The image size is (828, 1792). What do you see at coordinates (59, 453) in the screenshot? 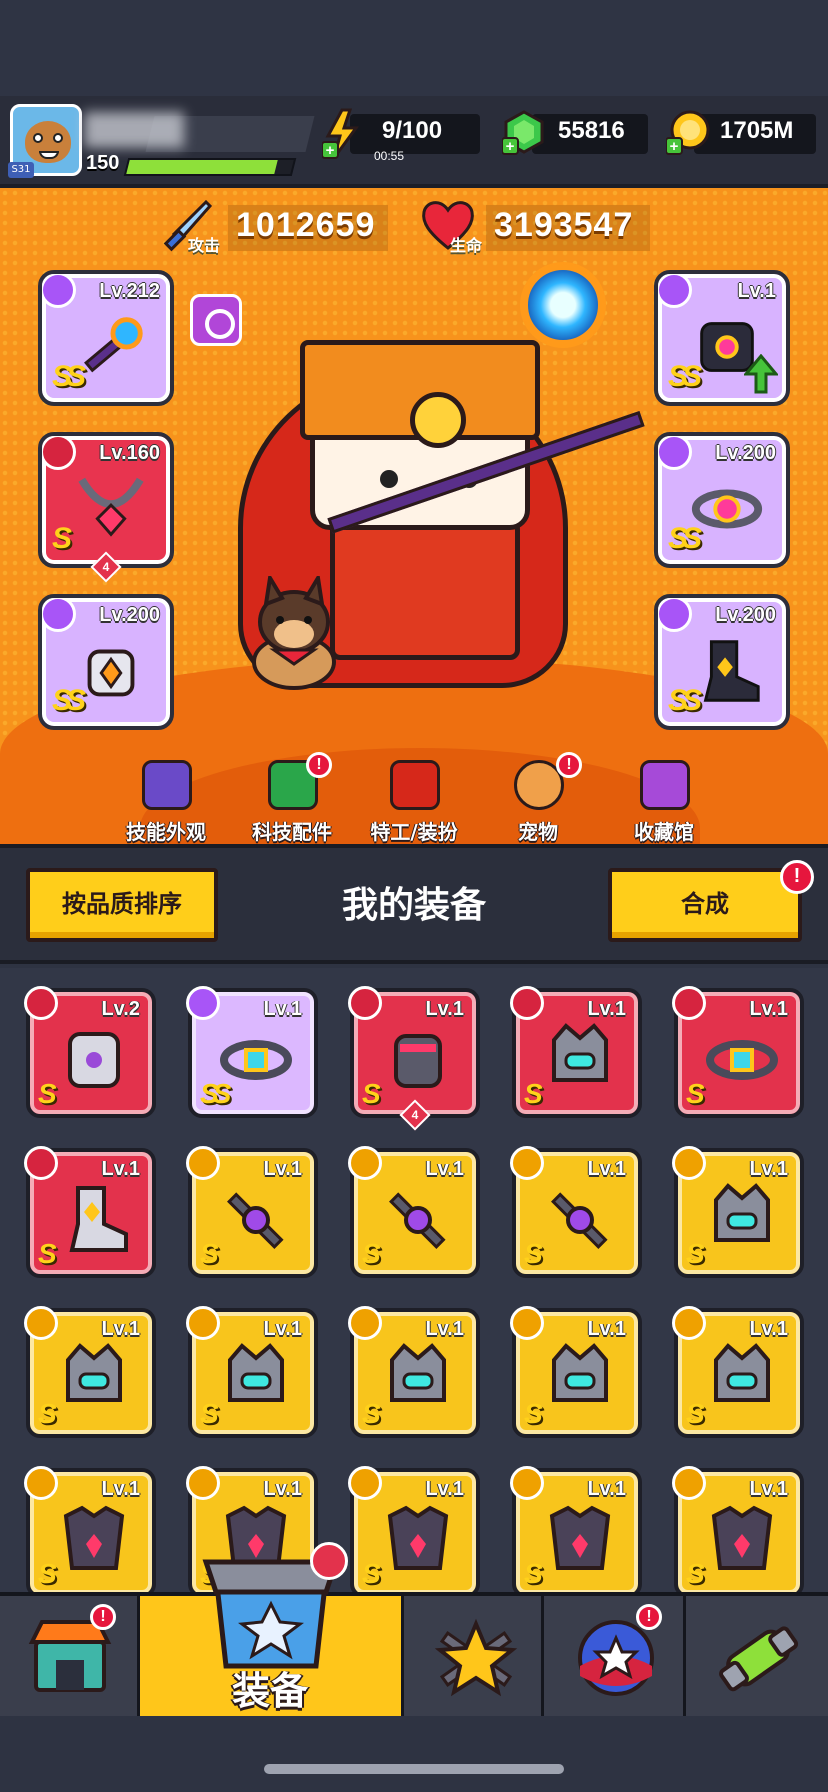
I see `necklace-type-icon` at bounding box center [59, 453].